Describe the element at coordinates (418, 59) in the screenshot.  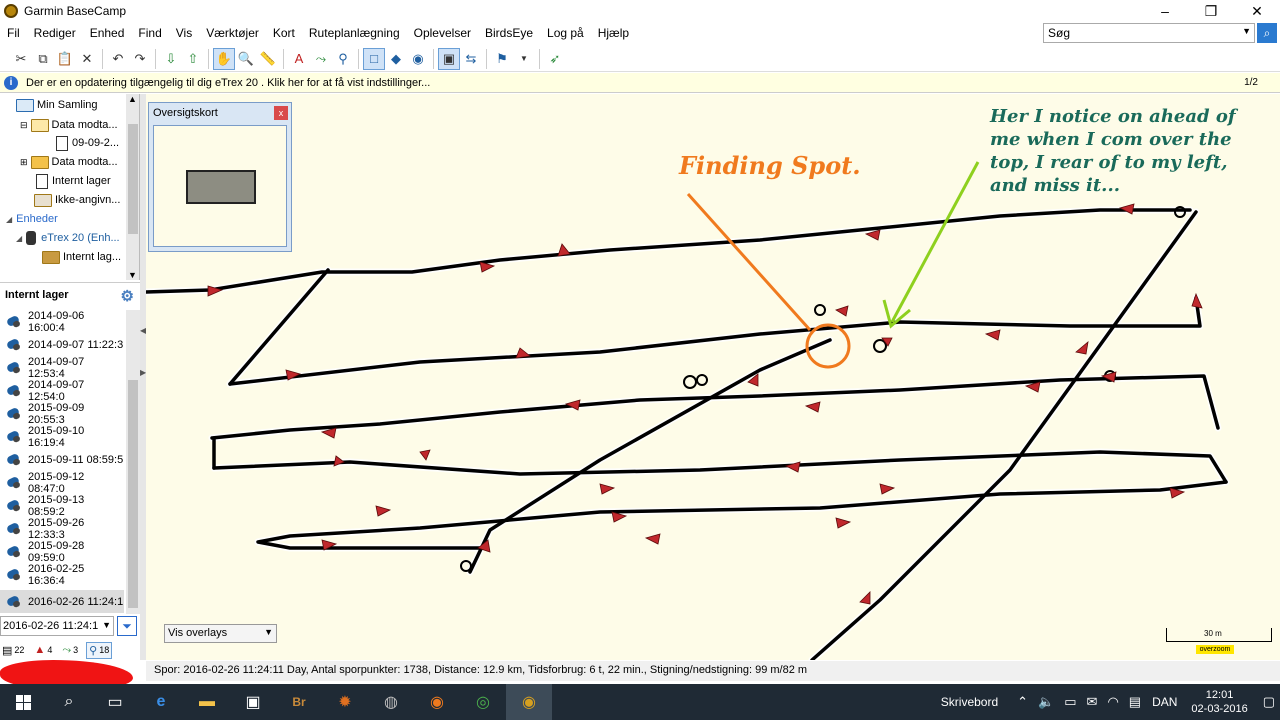
I see `globe-icon: ◉` at that location.